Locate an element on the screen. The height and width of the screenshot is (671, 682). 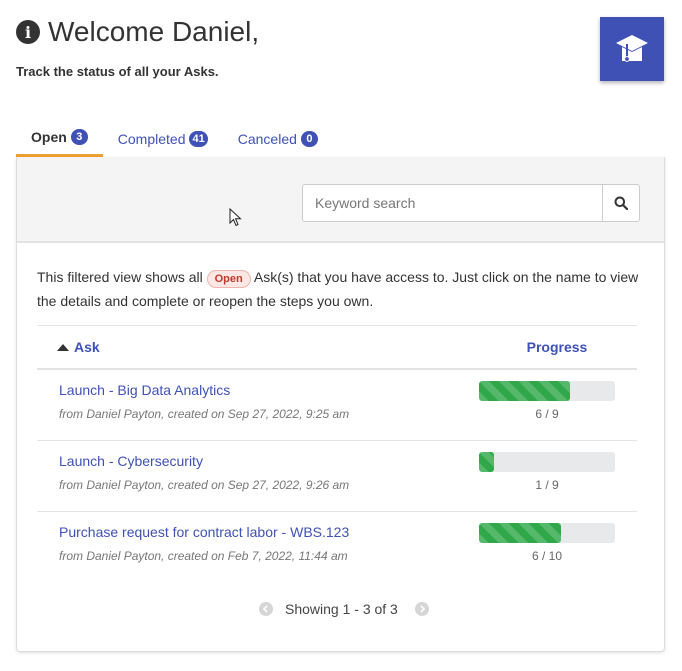
progress-label: 6 / 10 is located at coordinates (547, 556).